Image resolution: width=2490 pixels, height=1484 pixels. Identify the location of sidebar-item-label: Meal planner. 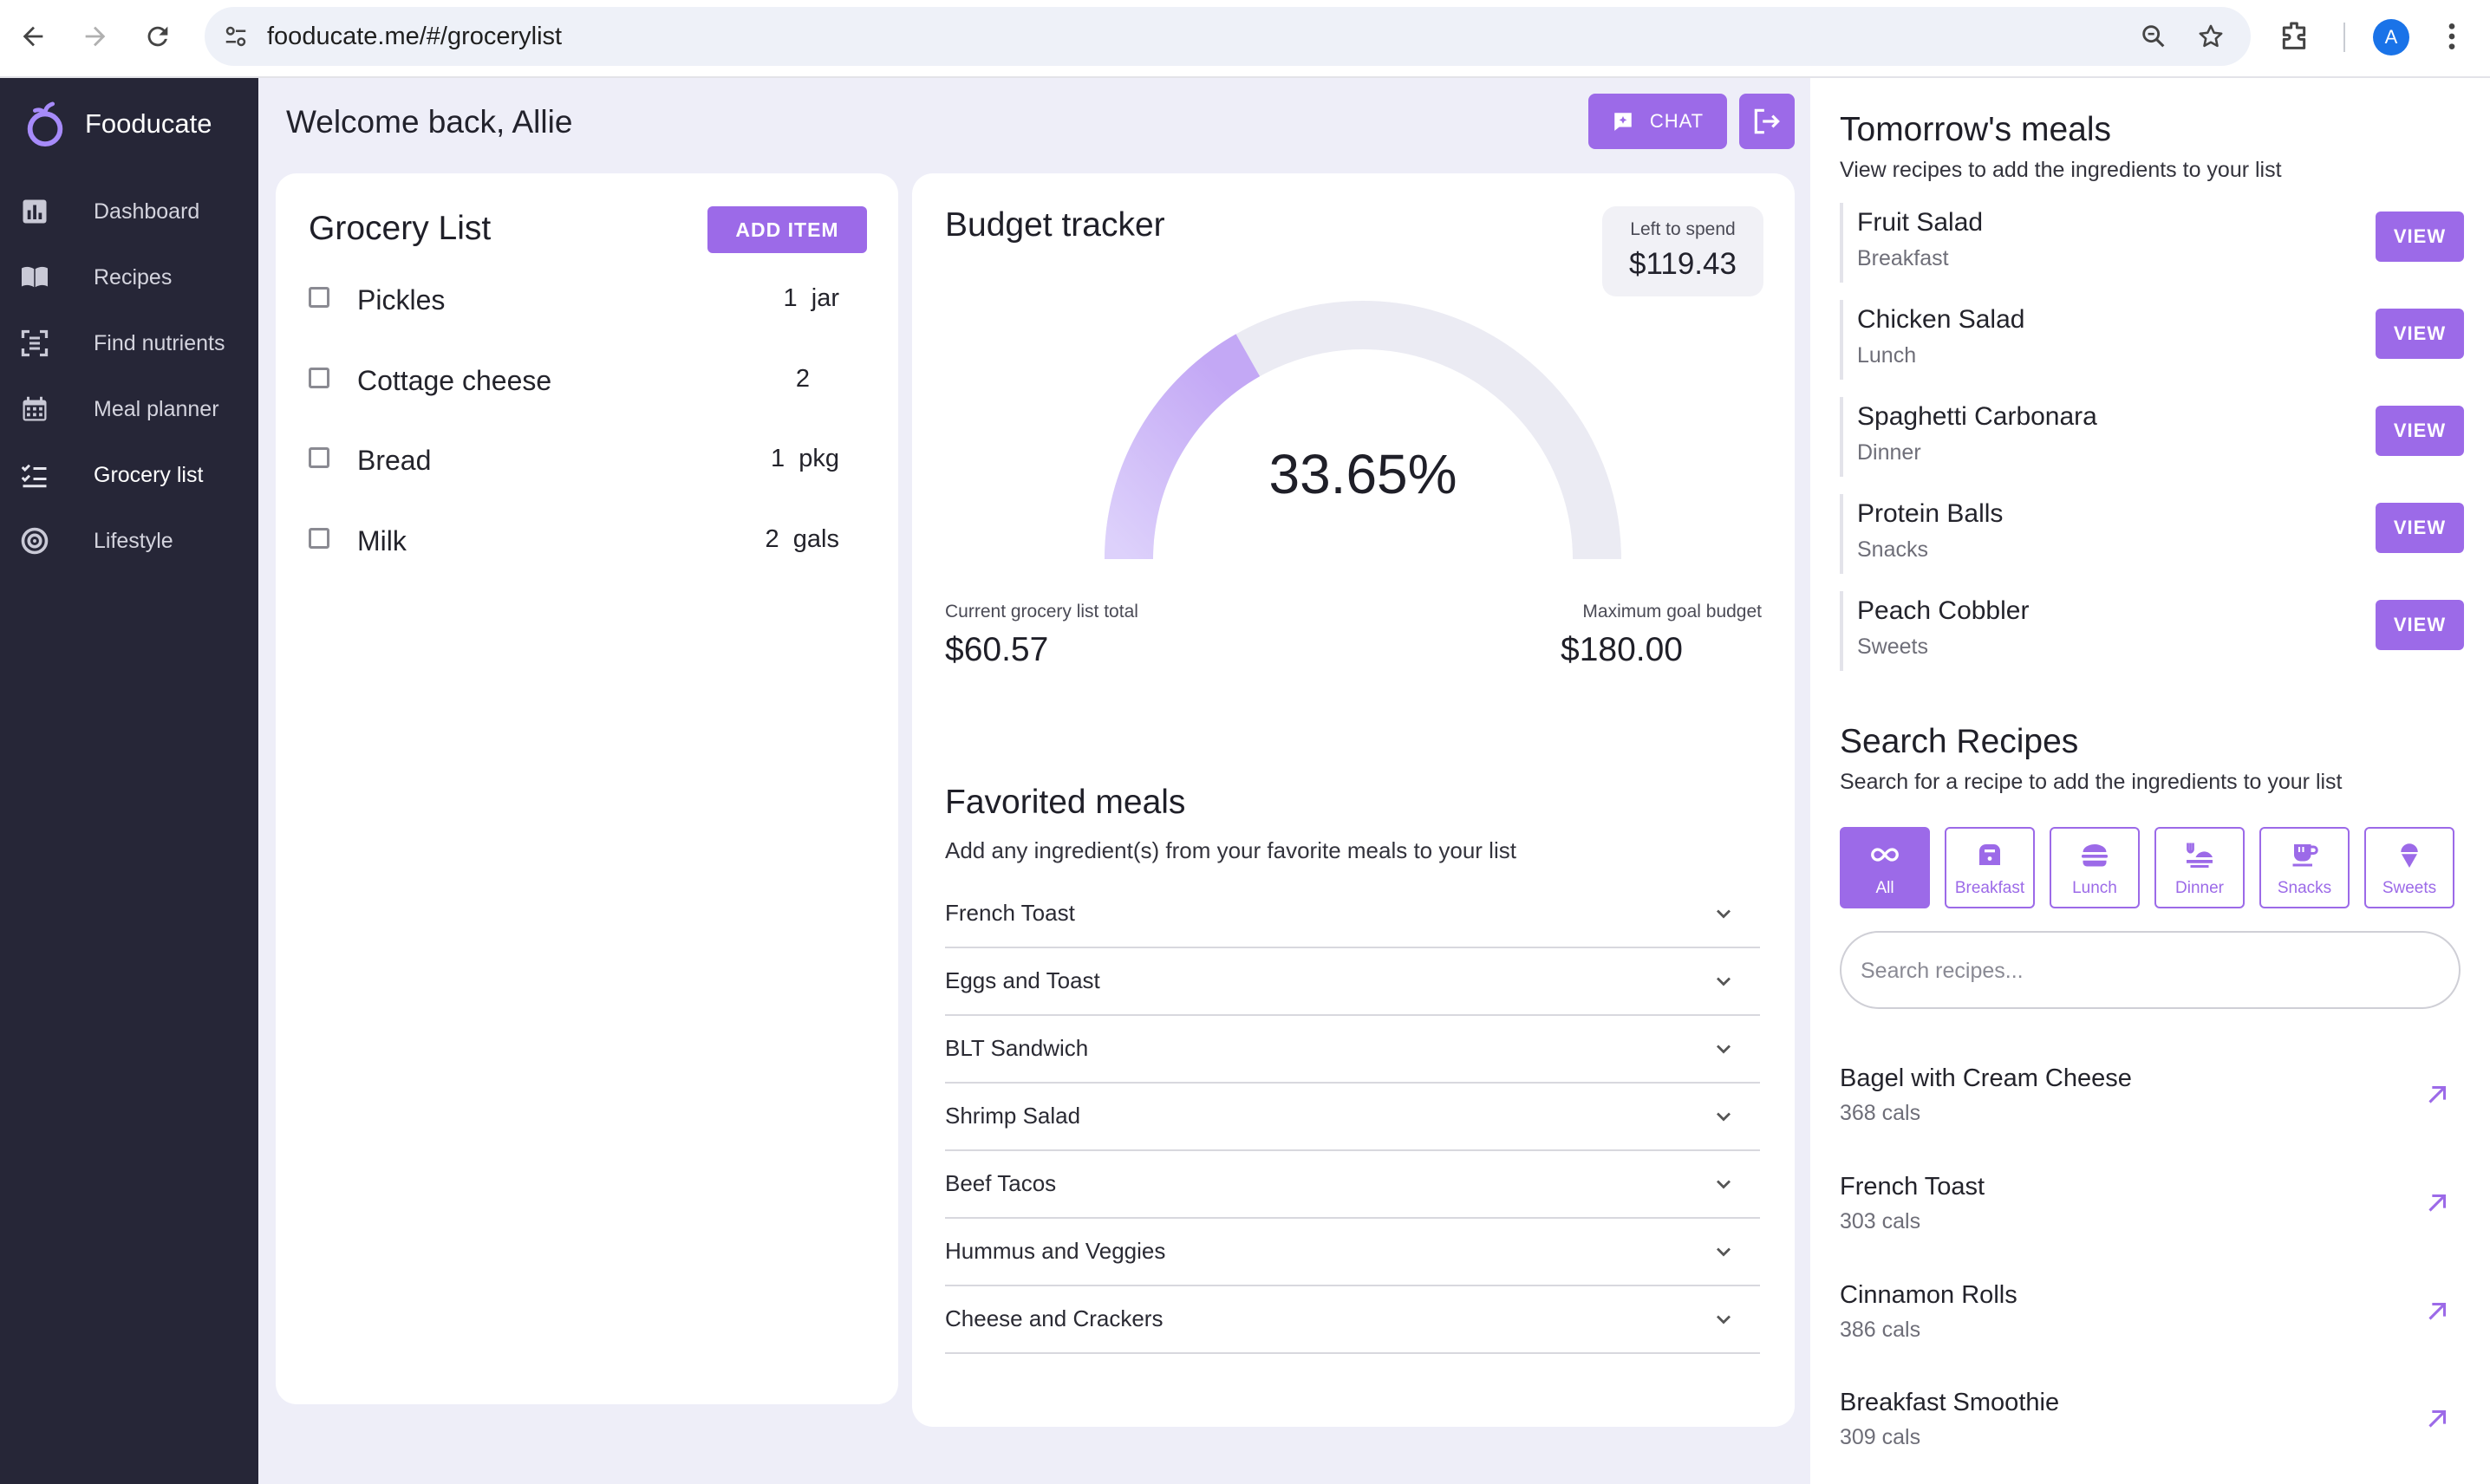
(156, 408).